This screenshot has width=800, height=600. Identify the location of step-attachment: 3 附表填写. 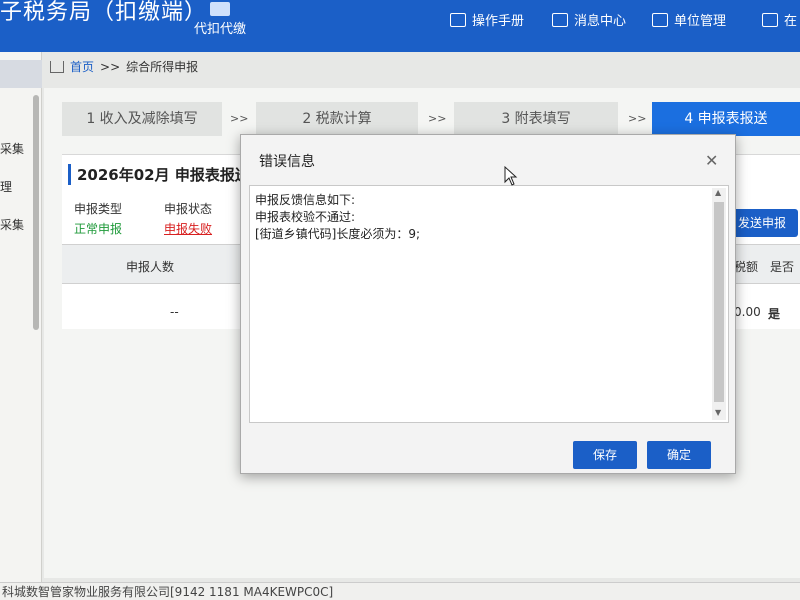
(536, 119).